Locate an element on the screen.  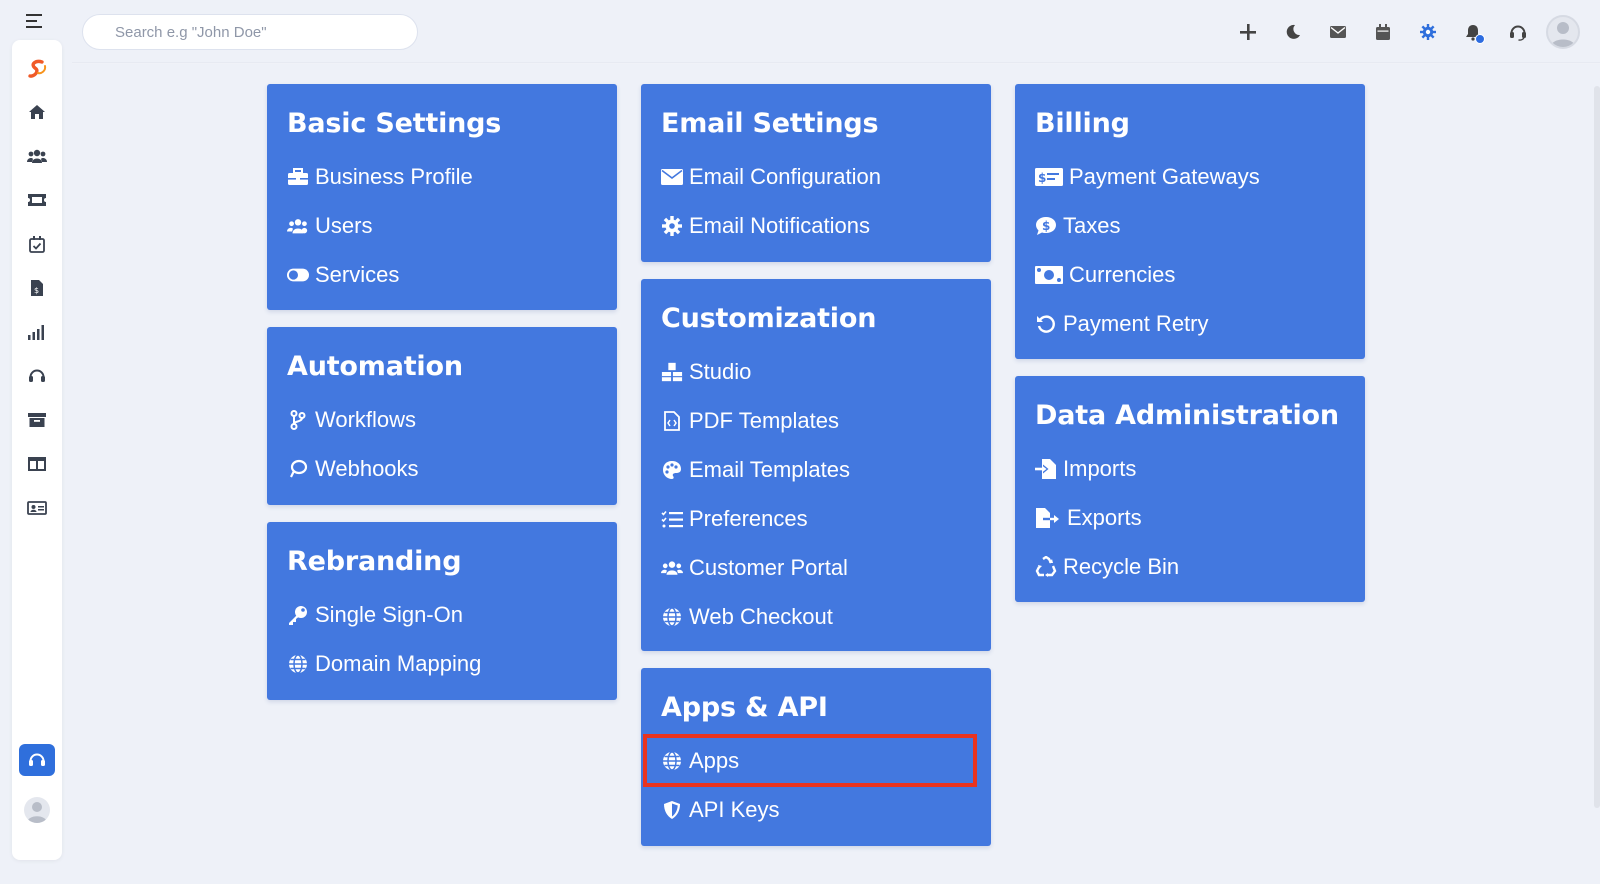
card-automation: Automation Workflows Webhooks is located at coordinates (442, 416).